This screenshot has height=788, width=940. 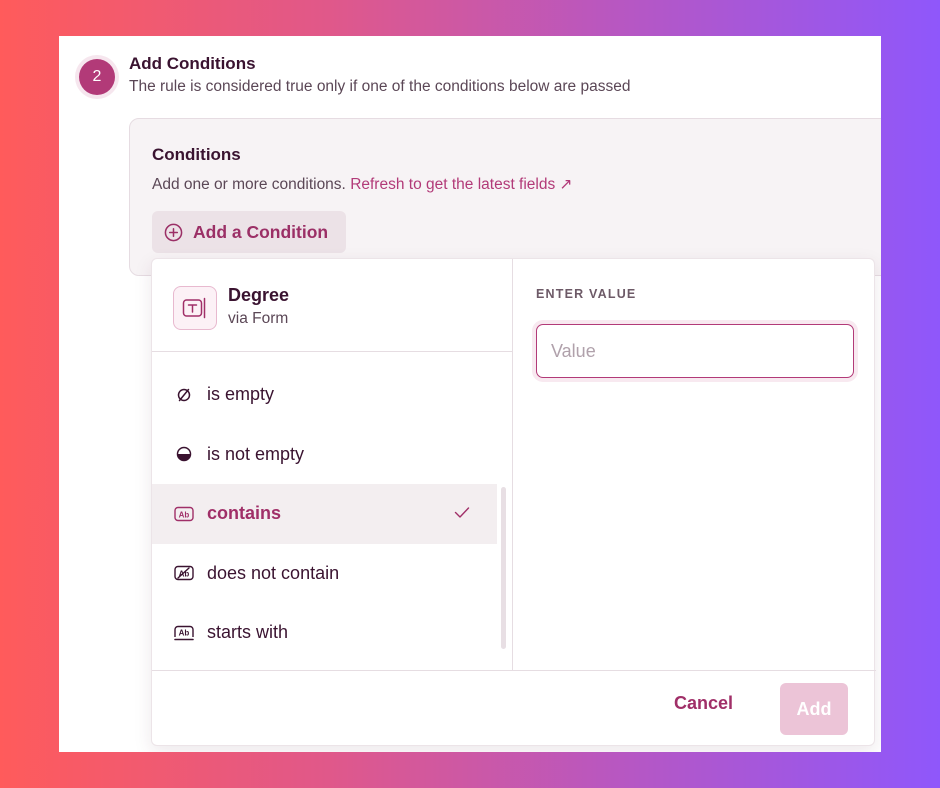 I want to click on ab-strikethrough-icon: Ab, so click(x=184, y=573).